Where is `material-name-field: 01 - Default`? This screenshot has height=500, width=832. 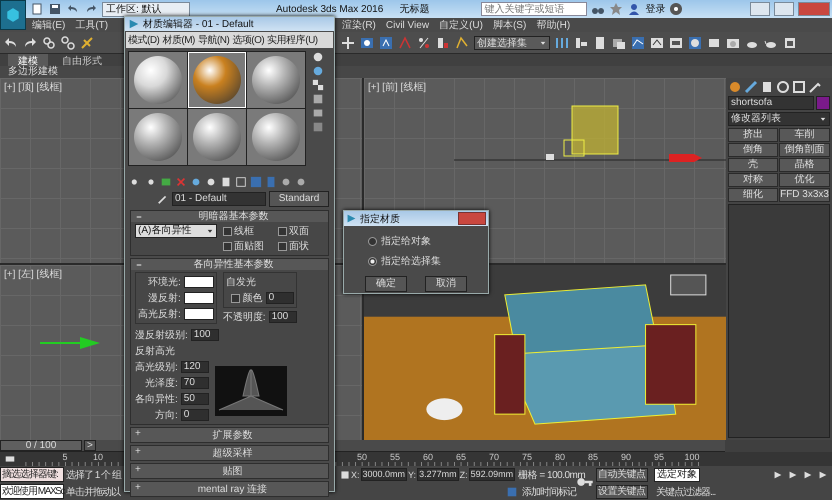
material-name-field: 01 - Default is located at coordinates (219, 199).